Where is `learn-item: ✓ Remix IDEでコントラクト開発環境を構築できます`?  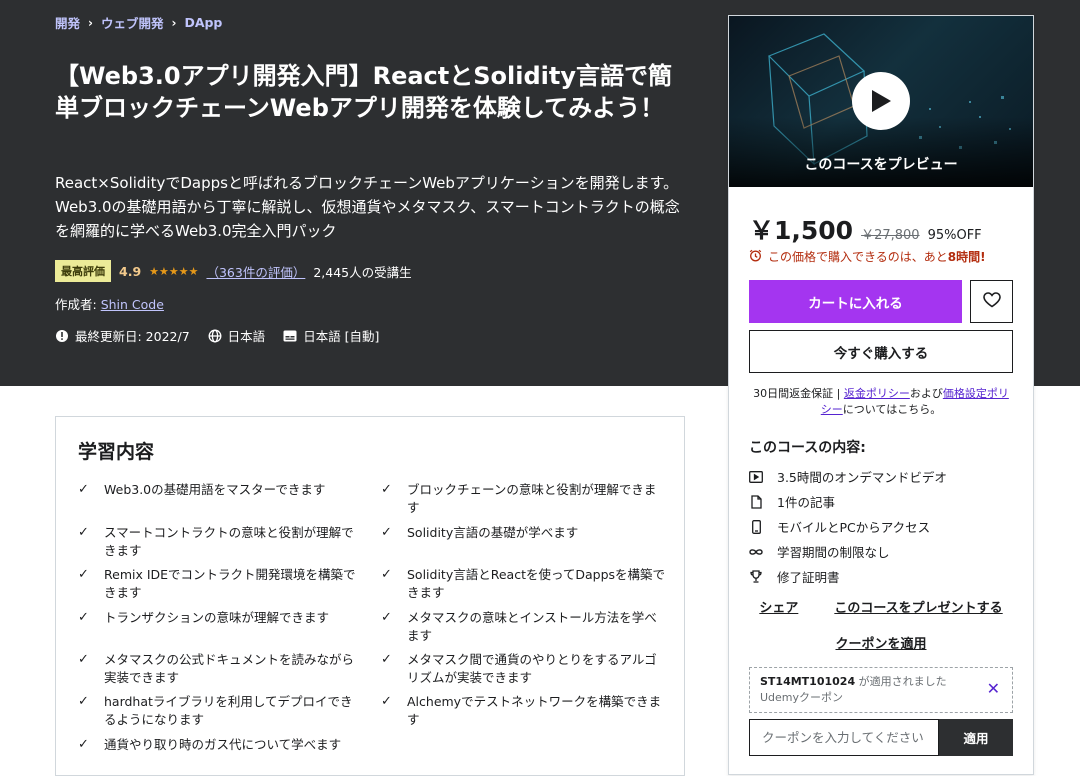
learn-item: ✓ Remix IDEでコントラクト開発環境を構築できます is located at coordinates (217, 583).